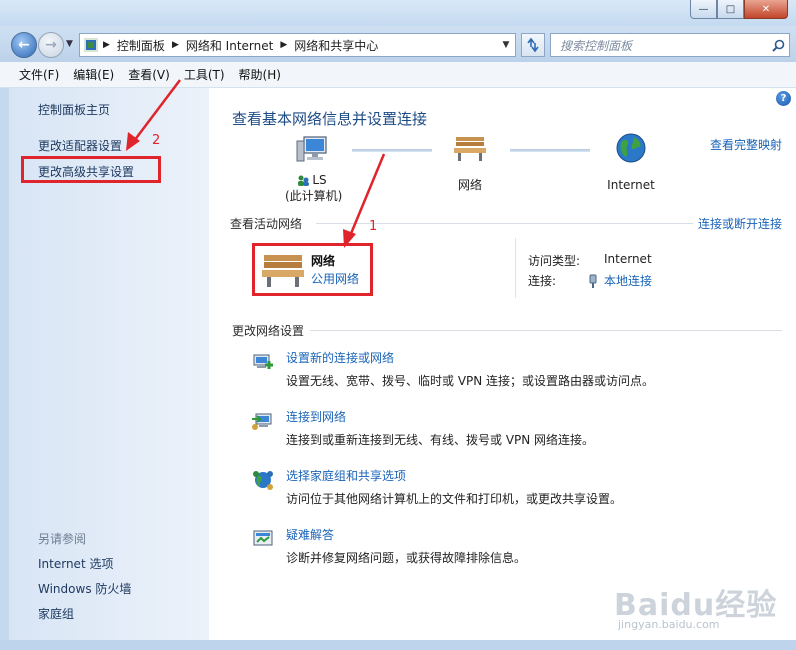 The image size is (796, 650). I want to click on sidebar-link-internet-options: Internet 选项, so click(75, 563).